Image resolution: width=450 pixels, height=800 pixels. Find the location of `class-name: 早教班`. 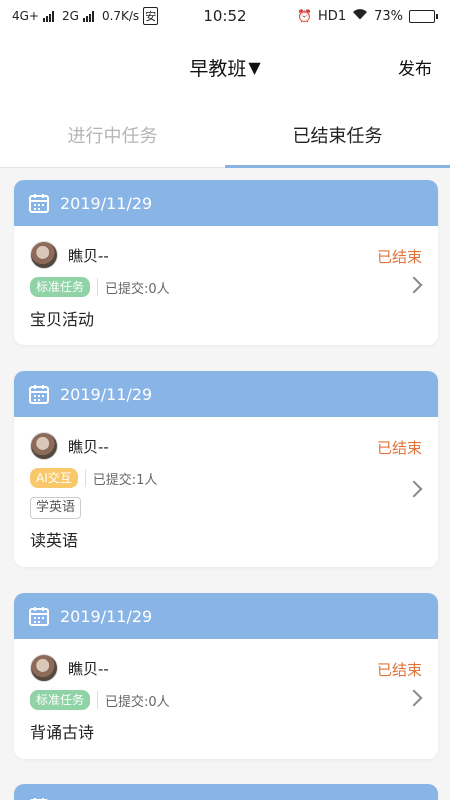

class-name: 早教班 is located at coordinates (218, 68).